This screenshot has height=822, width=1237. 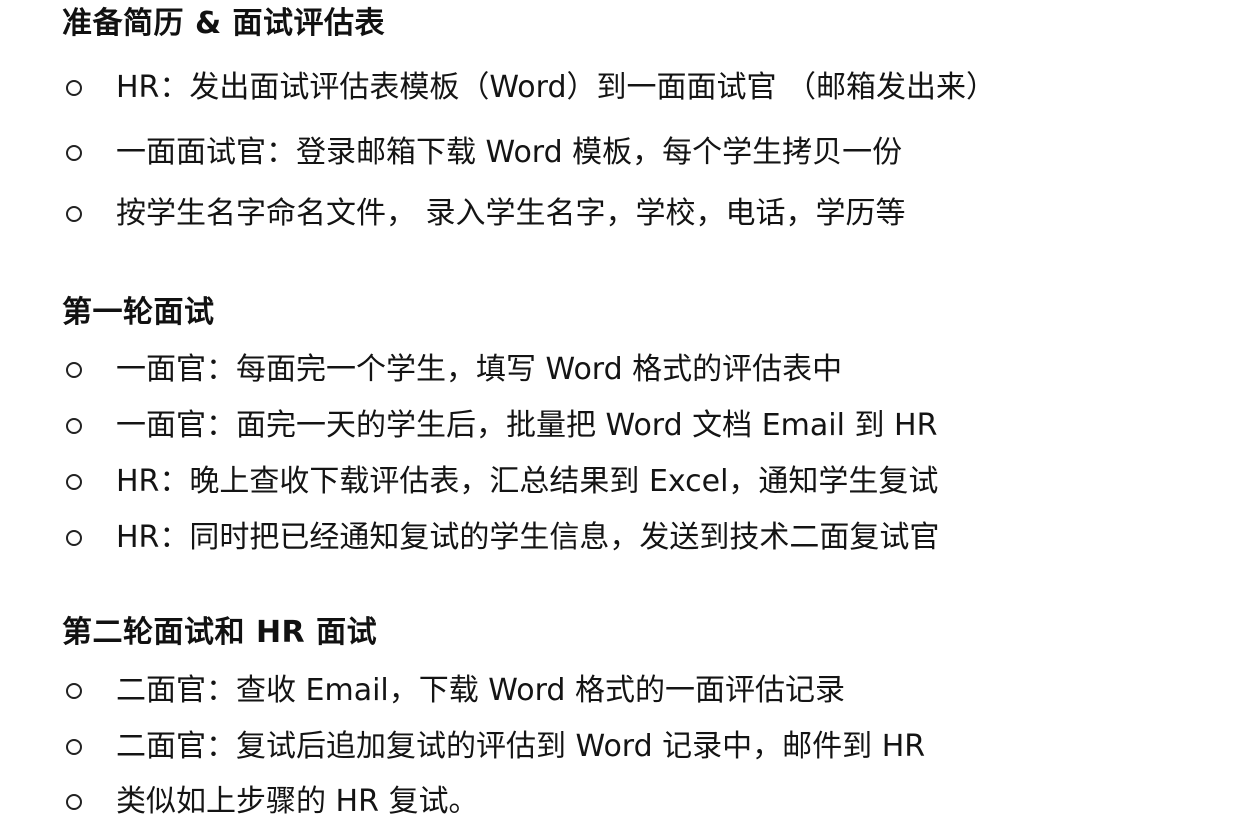 I want to click on list-item: 二面官：查收 Email，下载 Word 格式的一面评估记录, so click(x=455, y=691).